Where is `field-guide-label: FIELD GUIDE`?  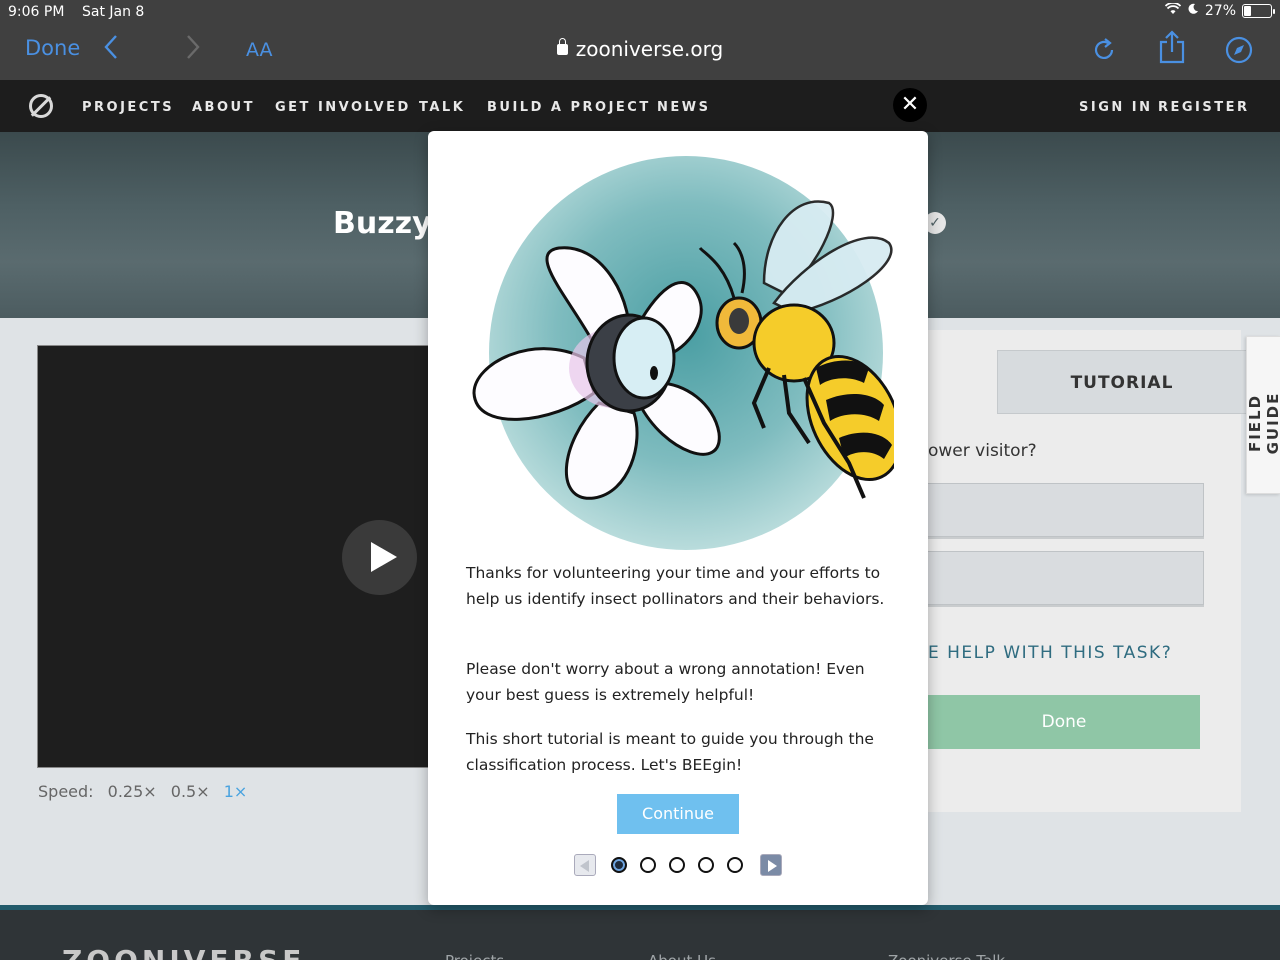
field-guide-label: FIELD GUIDE is located at coordinates (1263, 423).